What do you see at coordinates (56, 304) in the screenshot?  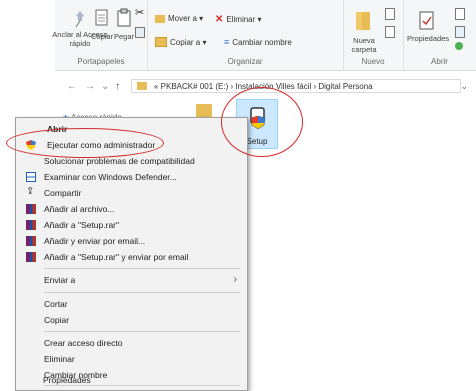 I see `menu-item-label: Cortar` at bounding box center [56, 304].